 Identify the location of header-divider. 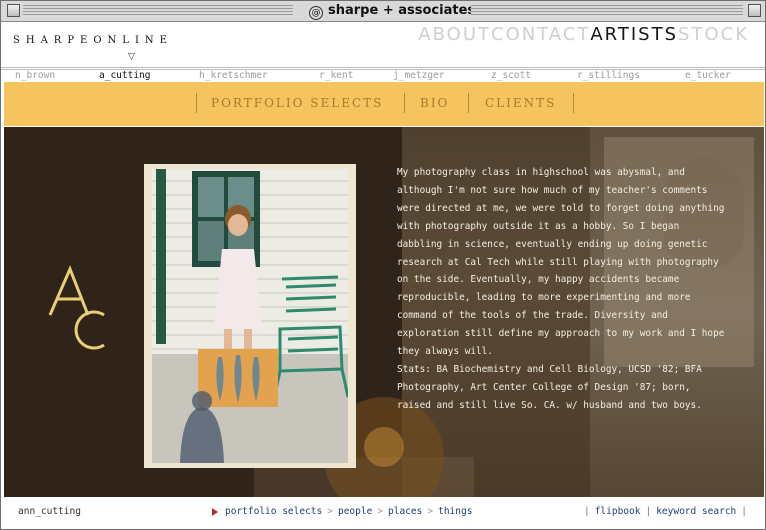
(383, 67).